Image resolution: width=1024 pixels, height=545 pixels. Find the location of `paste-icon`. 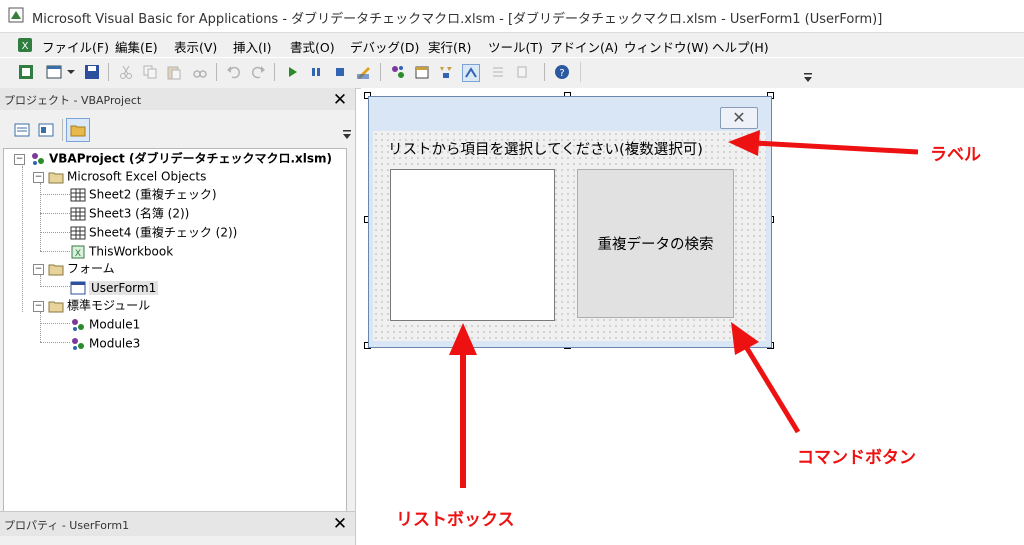

paste-icon is located at coordinates (174, 72).